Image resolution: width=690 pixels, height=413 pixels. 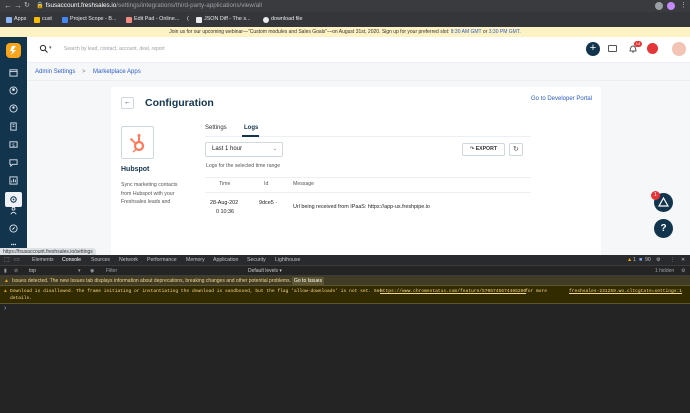 I want to click on bookmark-download-file: download file, so click(x=282, y=19).